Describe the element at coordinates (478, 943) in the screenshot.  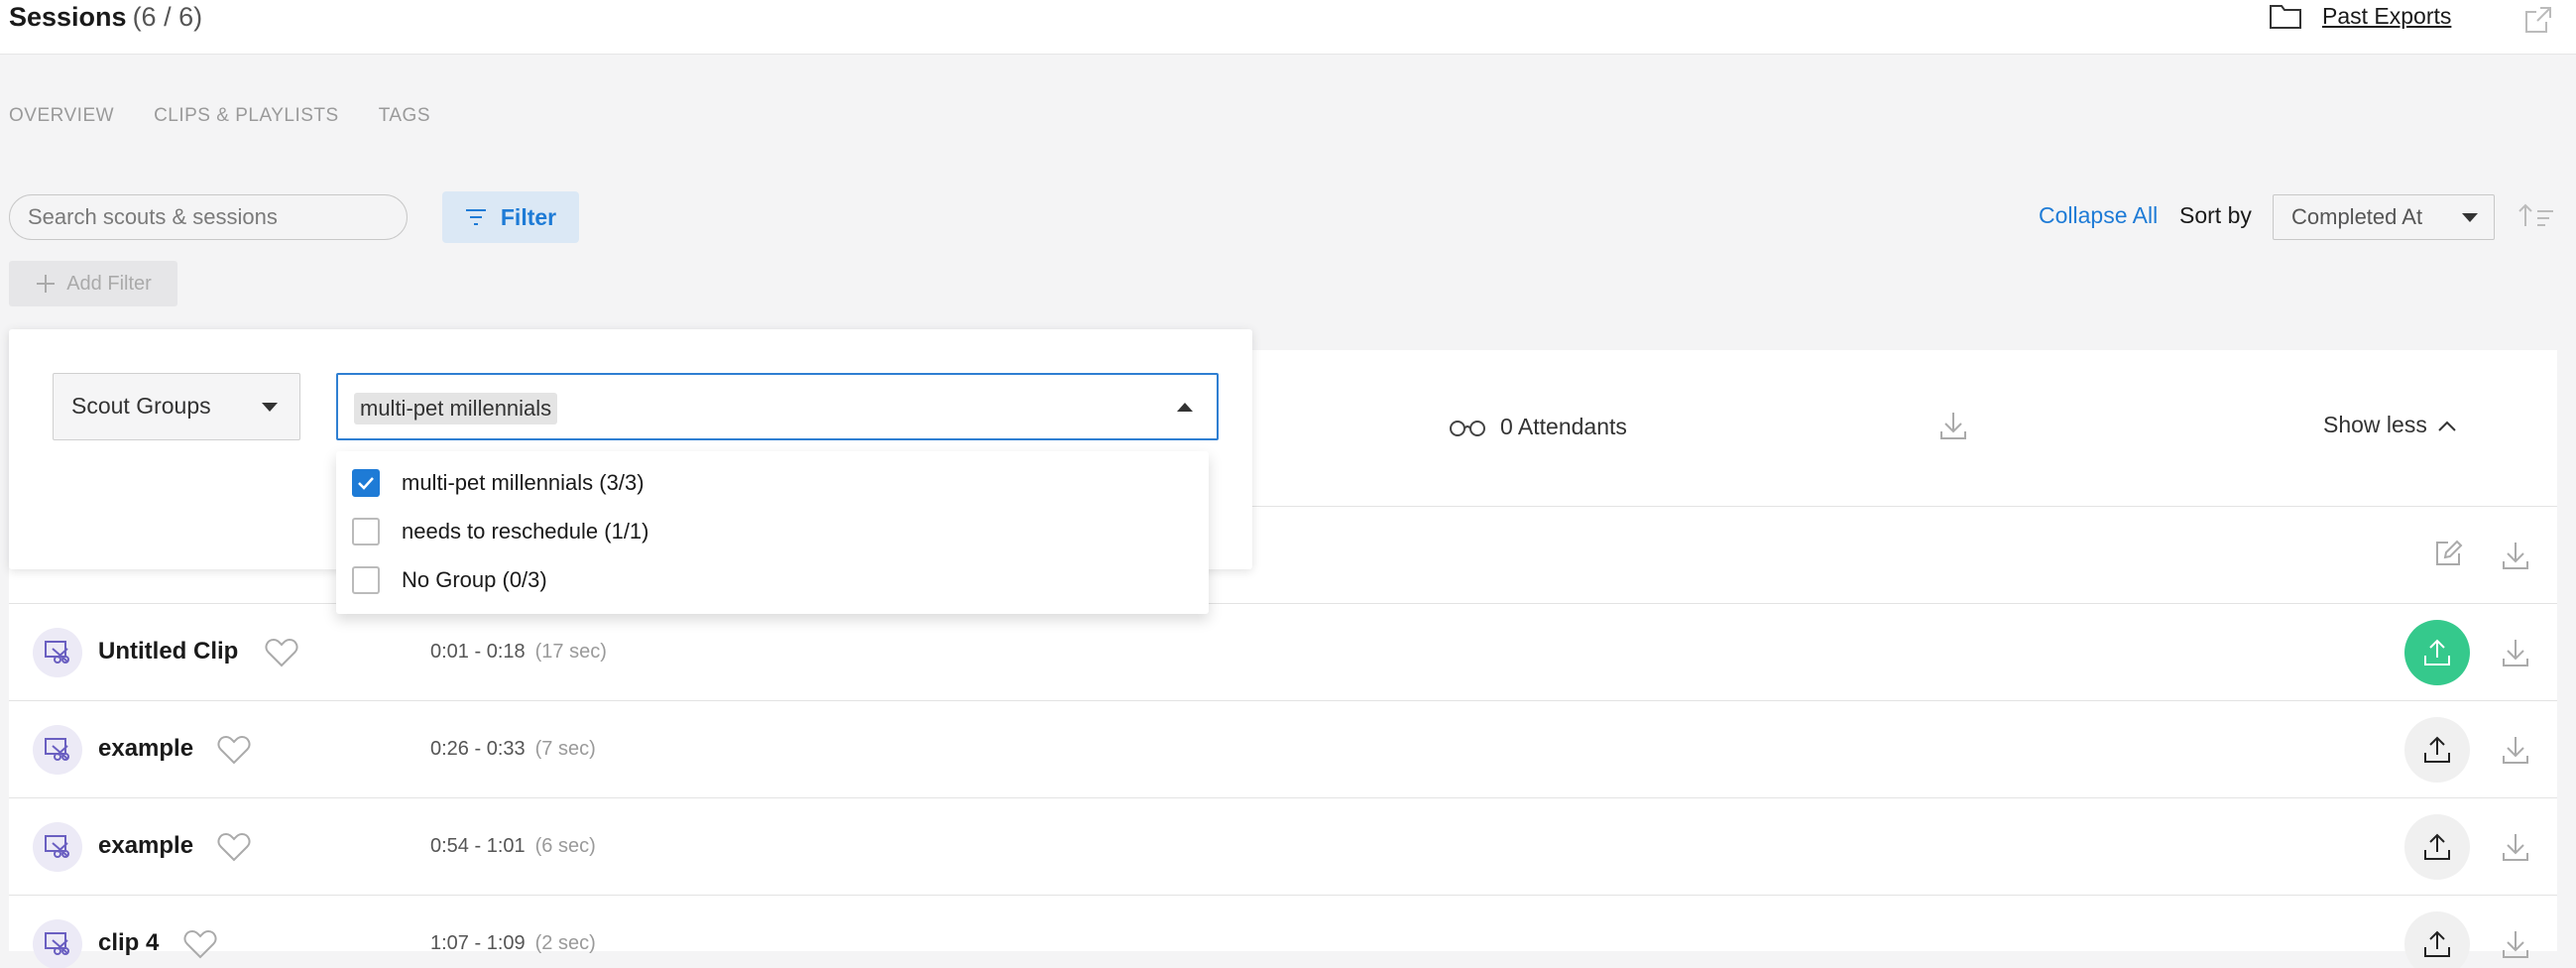
I see `clip-range: 1:07 - 1:09` at that location.